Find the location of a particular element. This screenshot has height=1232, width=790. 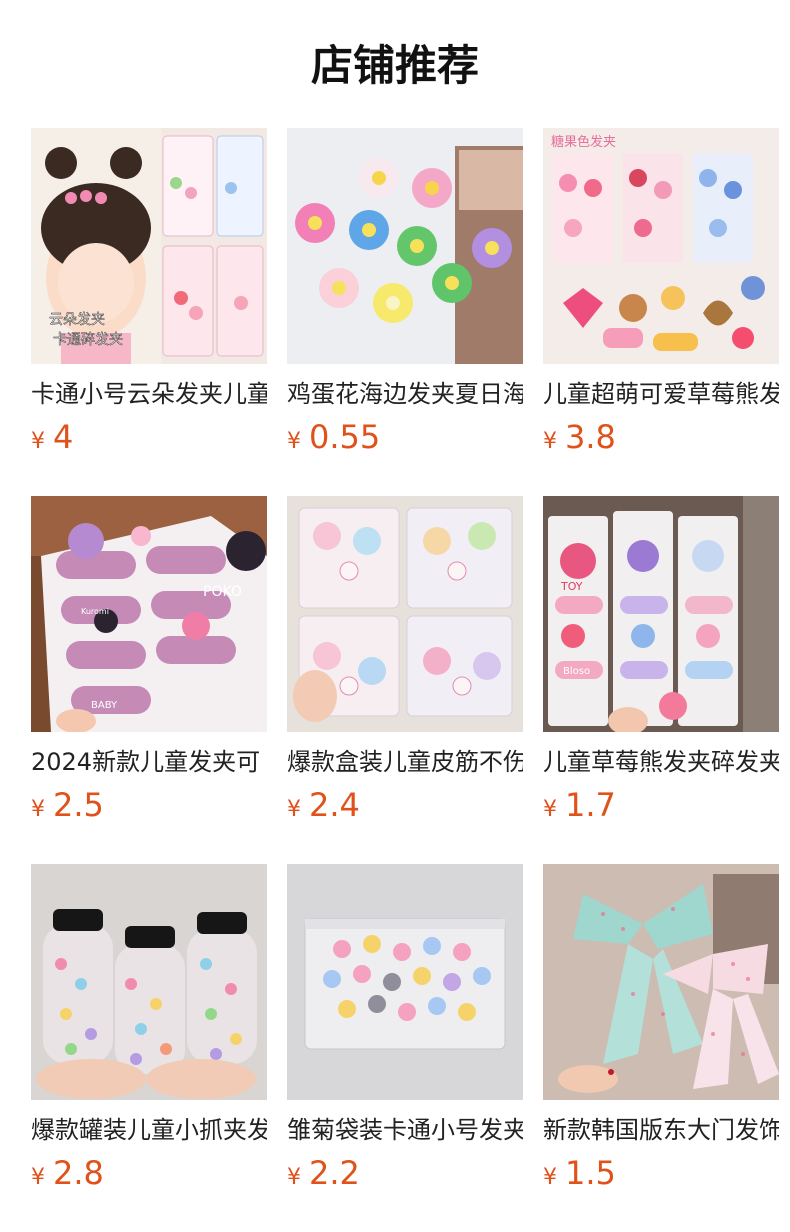

image-caption: BABY is located at coordinates (104, 705).